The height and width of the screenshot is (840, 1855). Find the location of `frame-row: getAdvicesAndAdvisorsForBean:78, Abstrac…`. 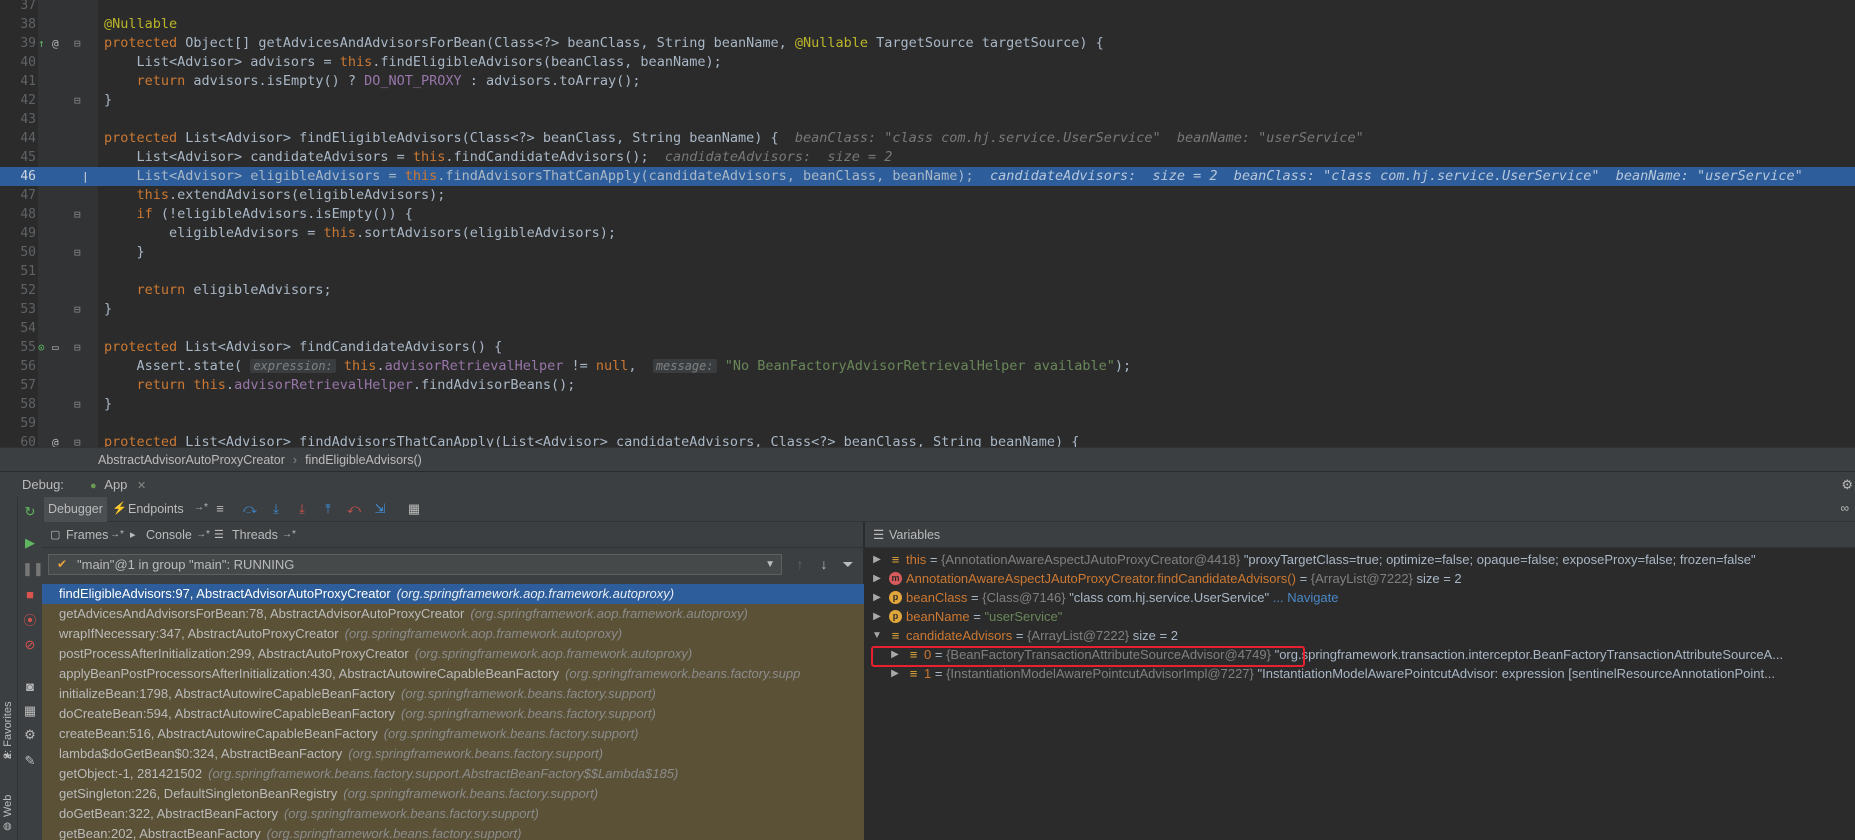

frame-row: getAdvicesAndAdvisorsForBean:78, Abstrac… is located at coordinates (453, 614).